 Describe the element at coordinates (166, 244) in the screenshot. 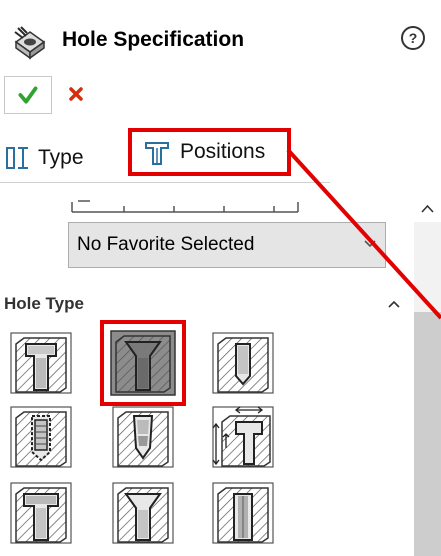

I see `favorite-selected-value: No Favorite Selected` at that location.